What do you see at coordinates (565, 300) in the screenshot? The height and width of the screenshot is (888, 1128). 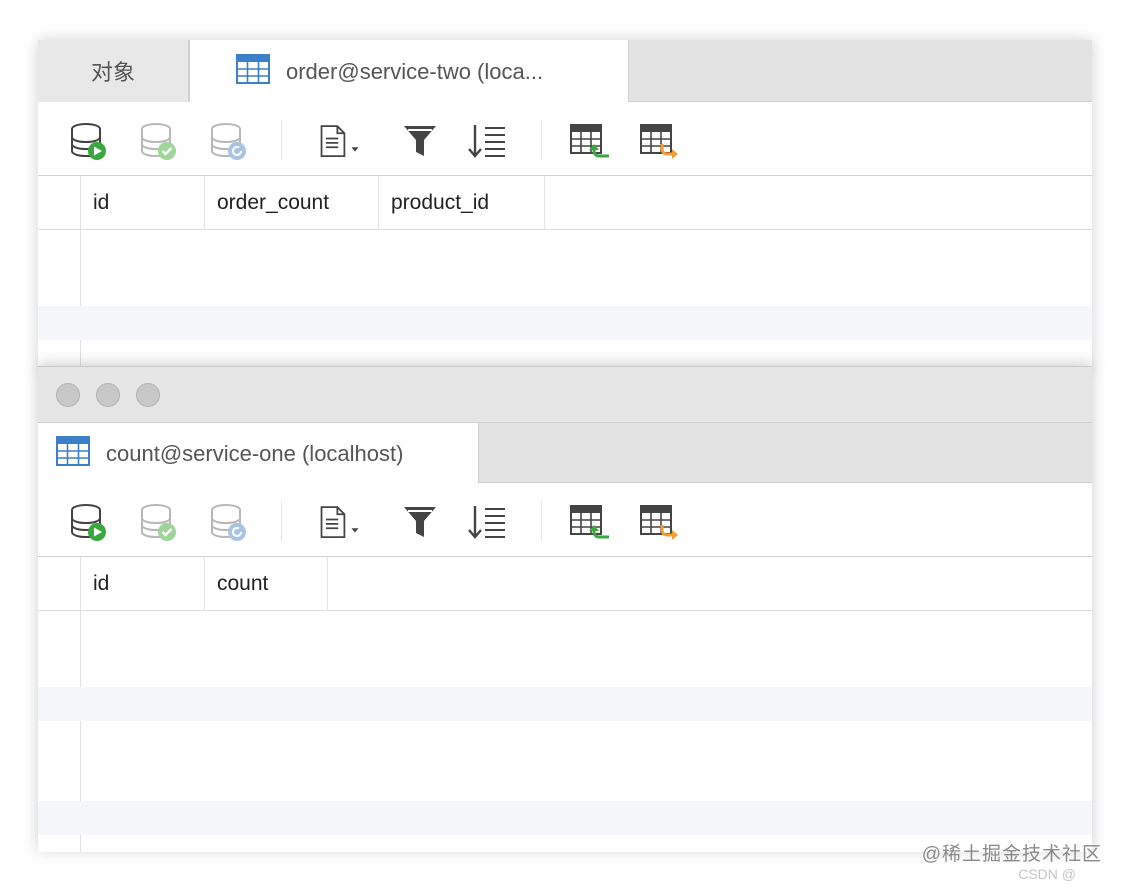 I see `back-grid-body` at bounding box center [565, 300].